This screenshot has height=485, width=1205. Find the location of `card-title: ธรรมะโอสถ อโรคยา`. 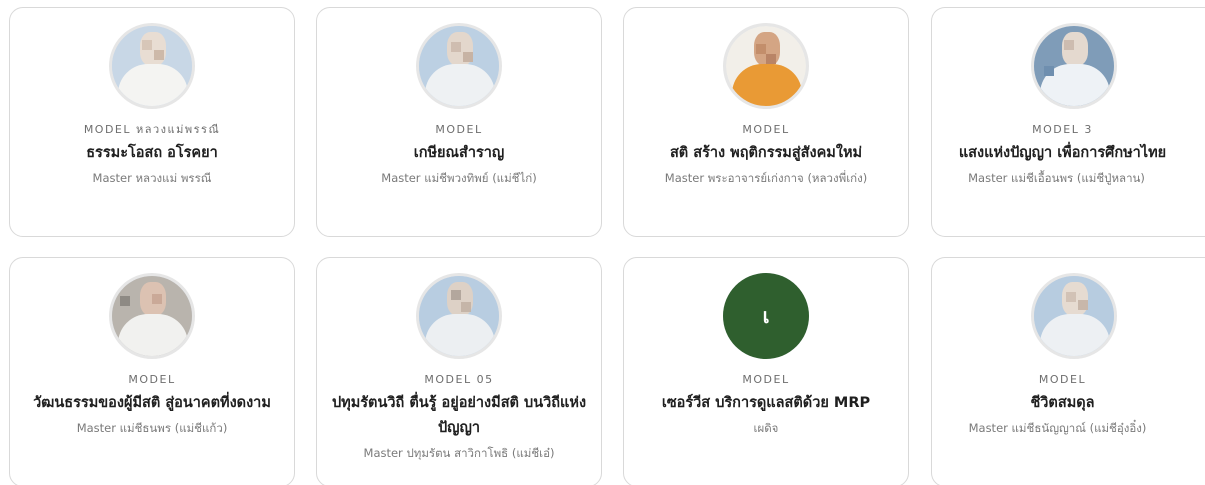

card-title: ธรรมะโอสถ อโรคยา is located at coordinates (152, 153).